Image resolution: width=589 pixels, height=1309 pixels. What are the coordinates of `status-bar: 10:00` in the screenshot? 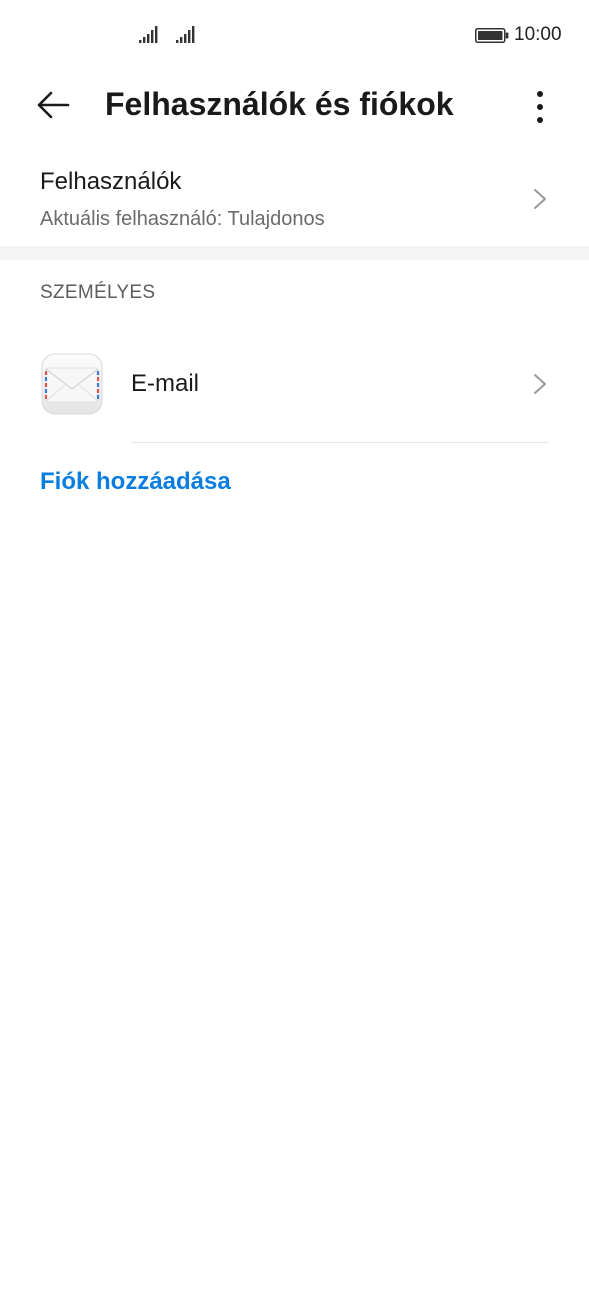 It's located at (294, 36).